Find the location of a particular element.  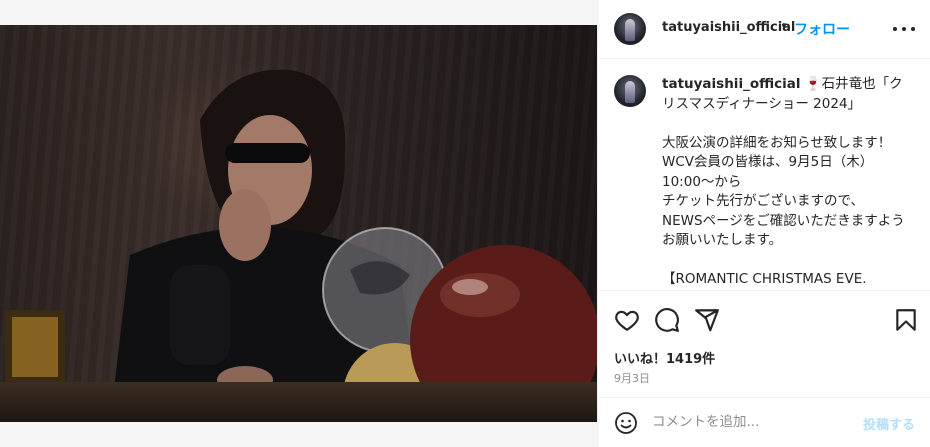

heart-icon is located at coordinates (627, 320).